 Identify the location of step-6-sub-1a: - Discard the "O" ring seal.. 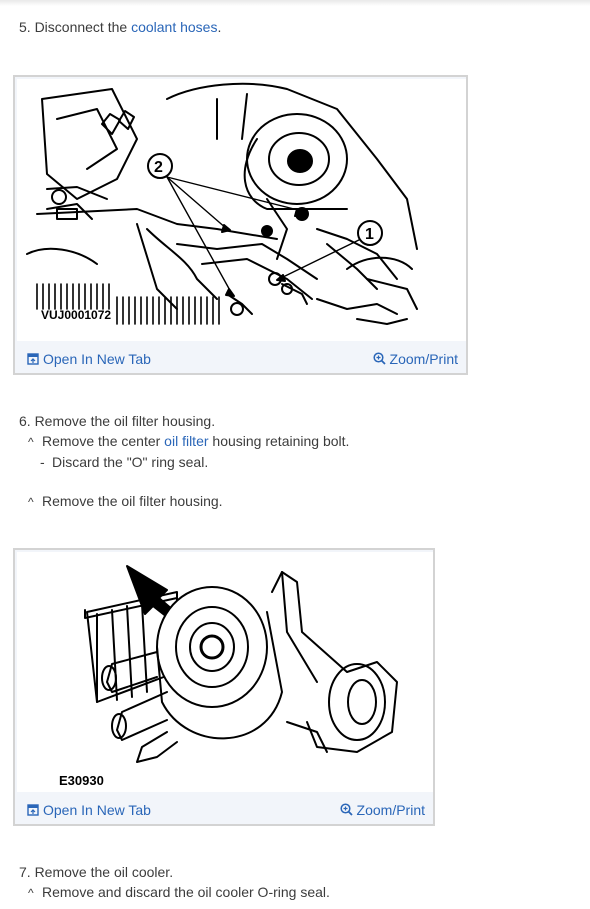
(124, 462).